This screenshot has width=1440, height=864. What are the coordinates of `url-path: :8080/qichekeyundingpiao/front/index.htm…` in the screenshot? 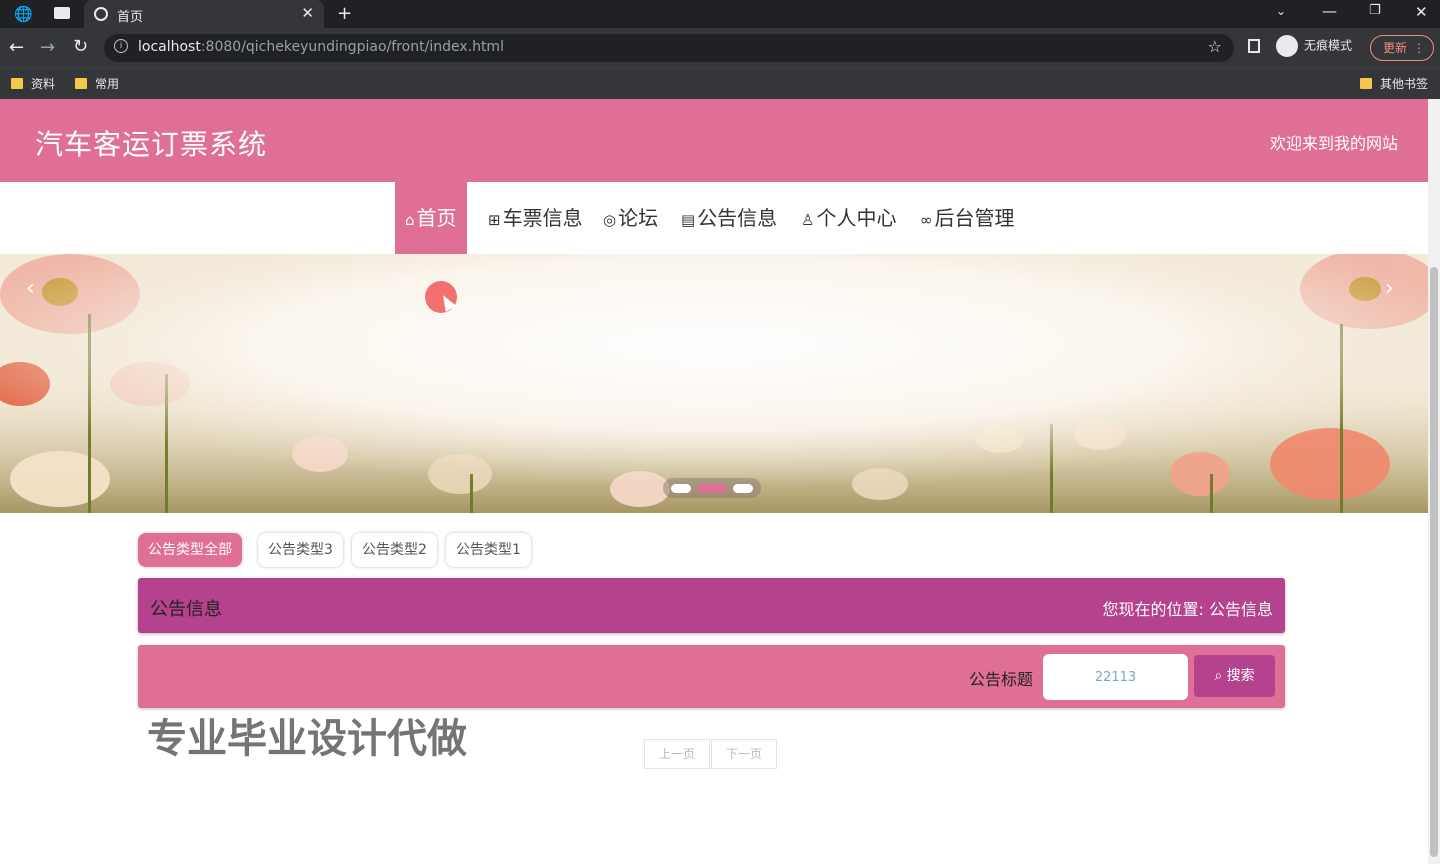 It's located at (352, 47).